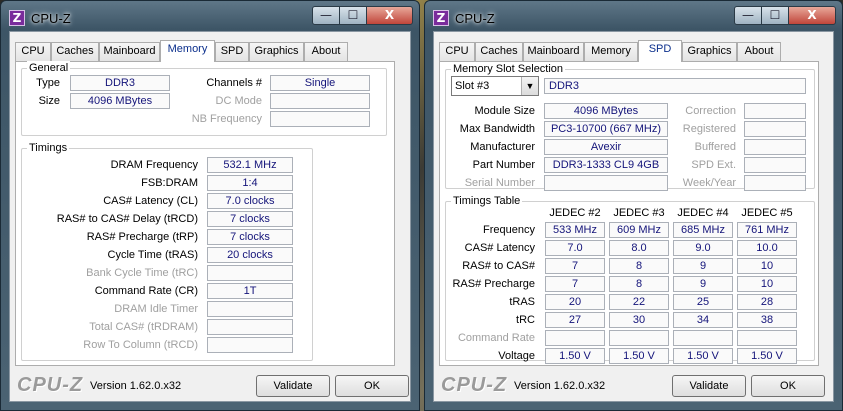 Image resolution: width=843 pixels, height=411 pixels. I want to click on version-label: Version 1.62.0.x32, so click(136, 386).